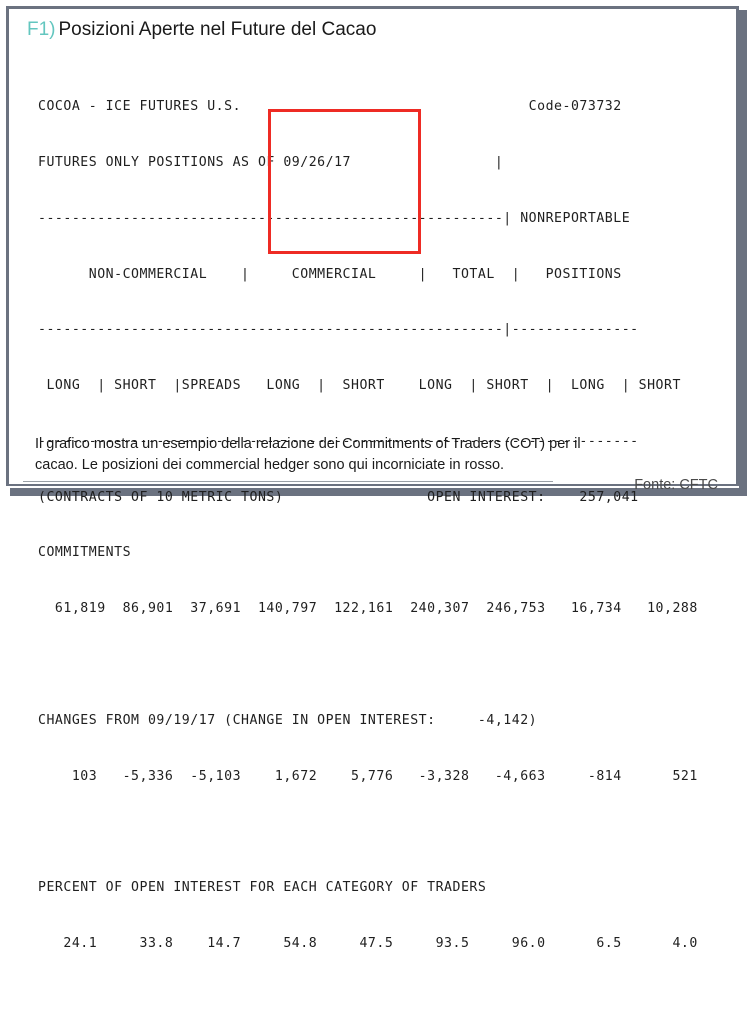 Image resolution: width=747 pixels, height=1016 pixels. What do you see at coordinates (743, 253) in the screenshot?
I see `card-shadow-right` at bounding box center [743, 253].